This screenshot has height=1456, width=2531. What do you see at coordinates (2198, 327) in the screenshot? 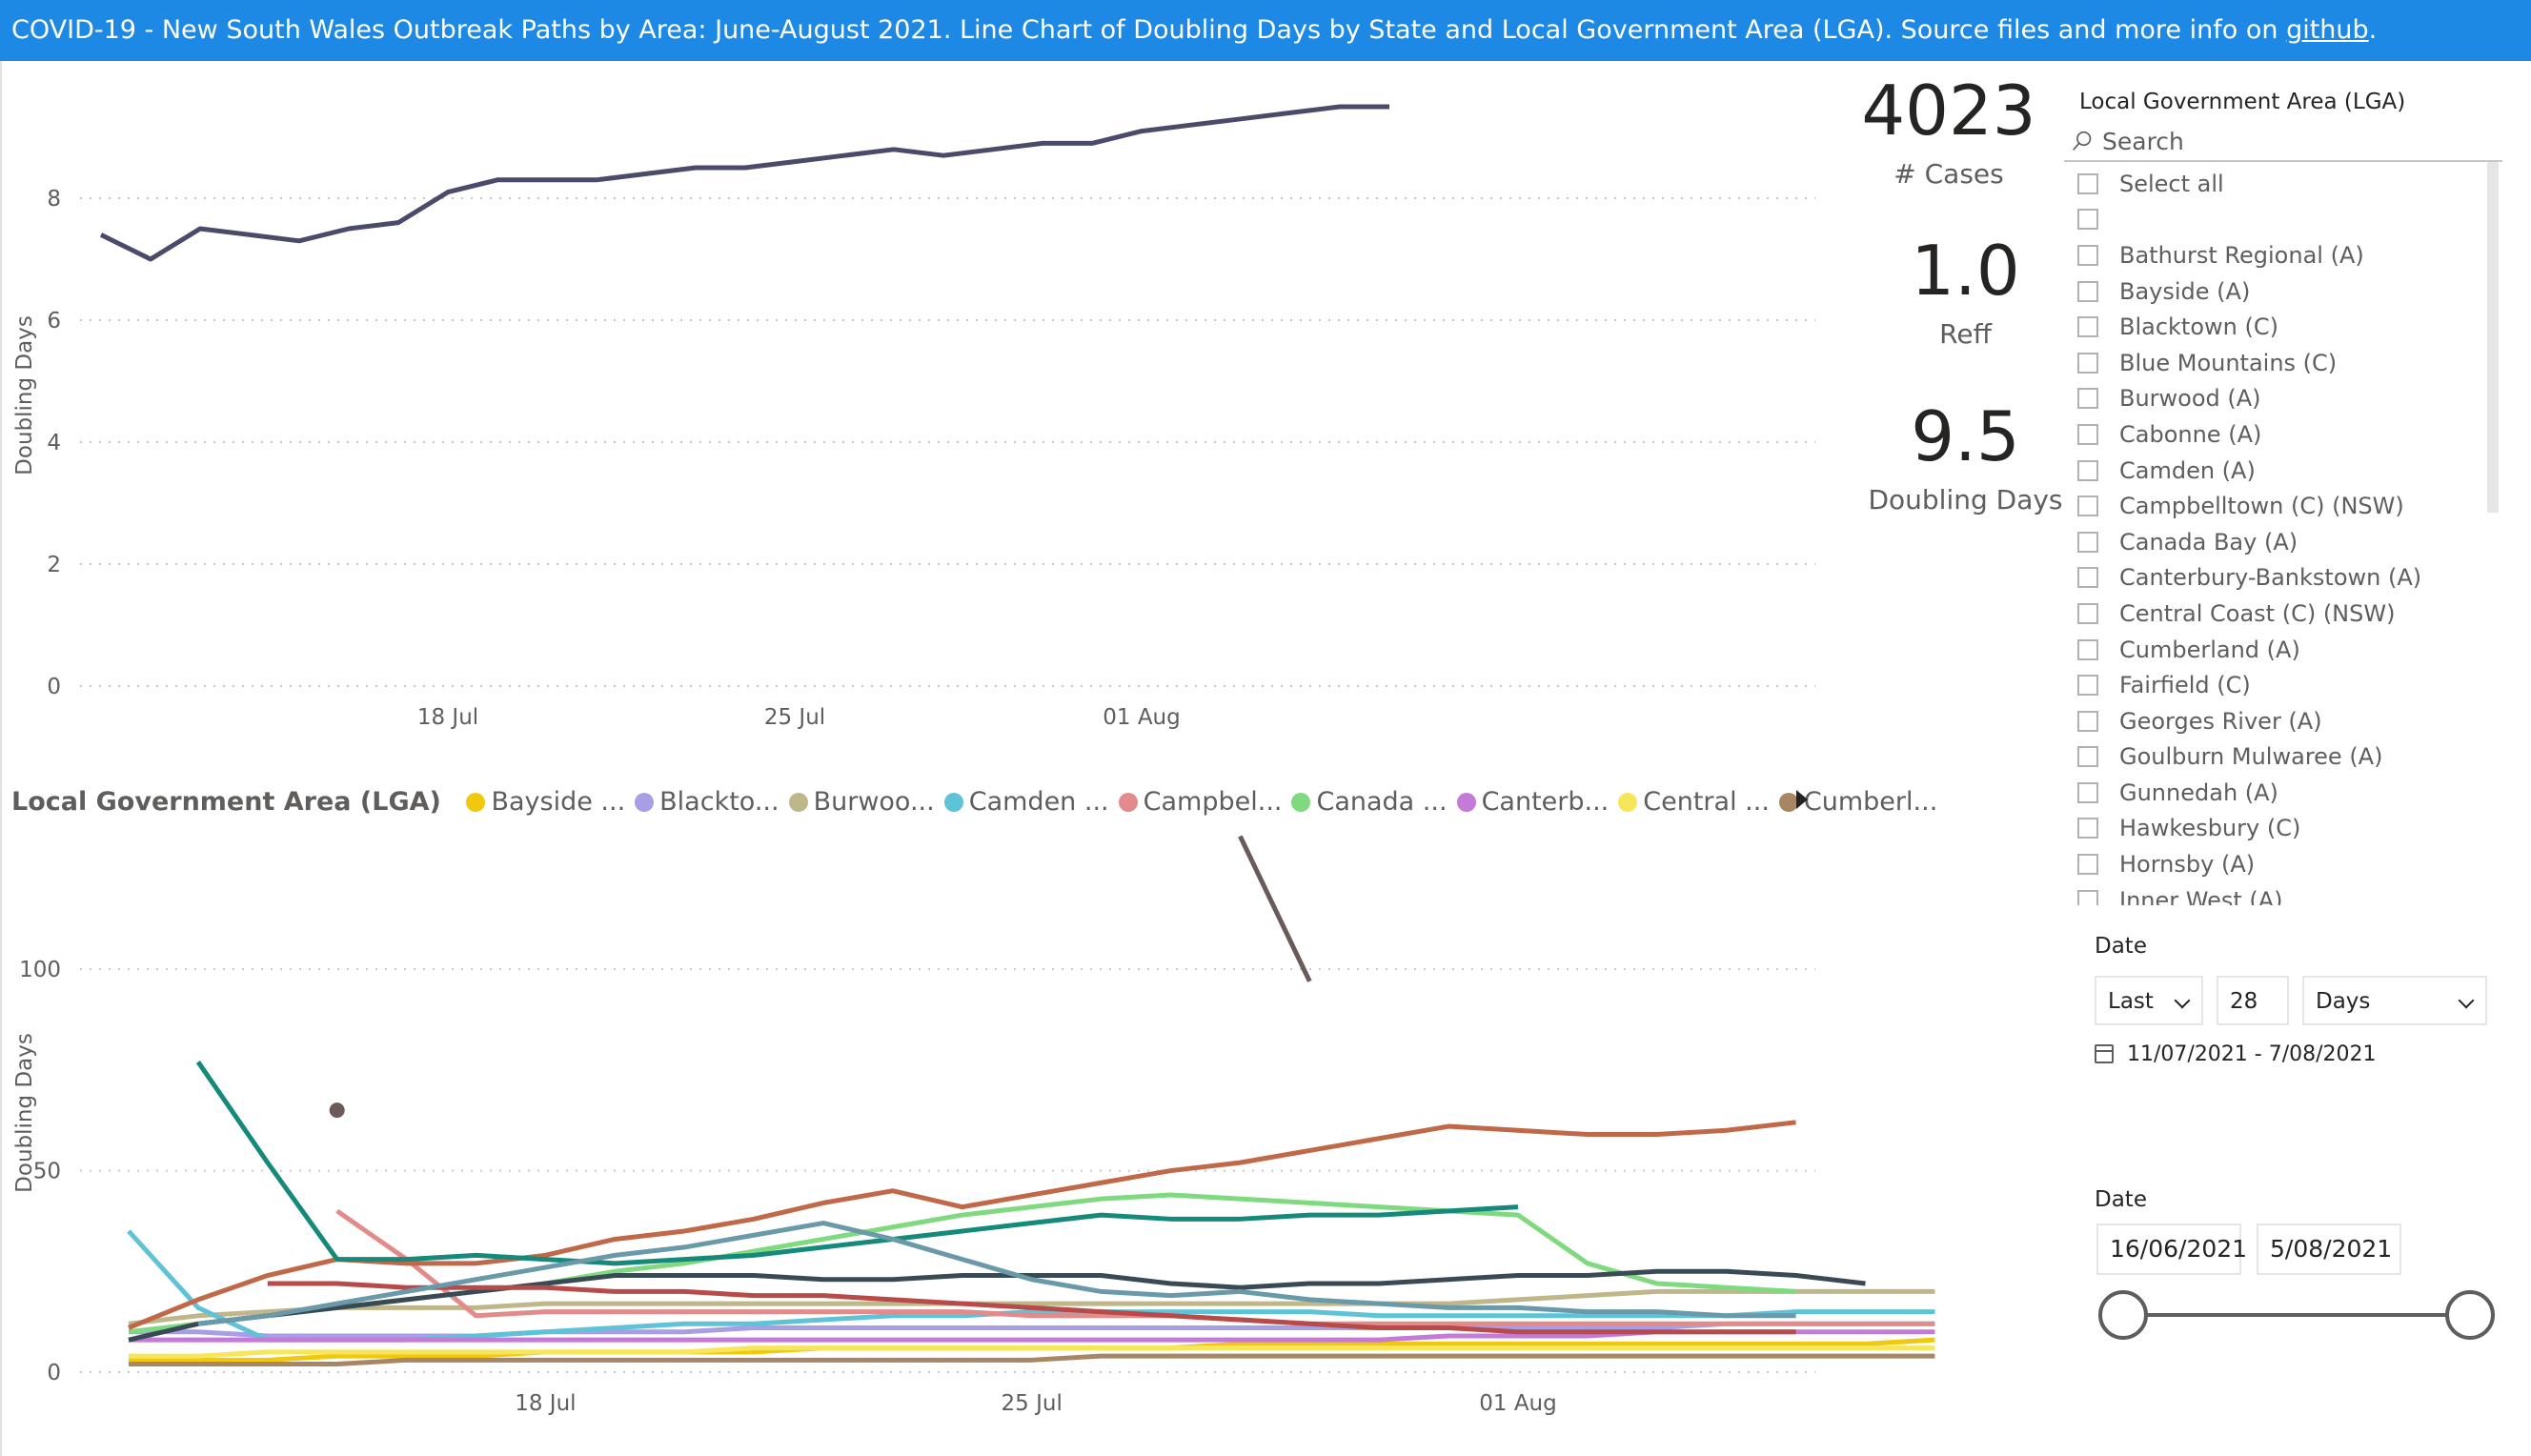
I see `lga-item-label: Blacktown (C)` at bounding box center [2198, 327].